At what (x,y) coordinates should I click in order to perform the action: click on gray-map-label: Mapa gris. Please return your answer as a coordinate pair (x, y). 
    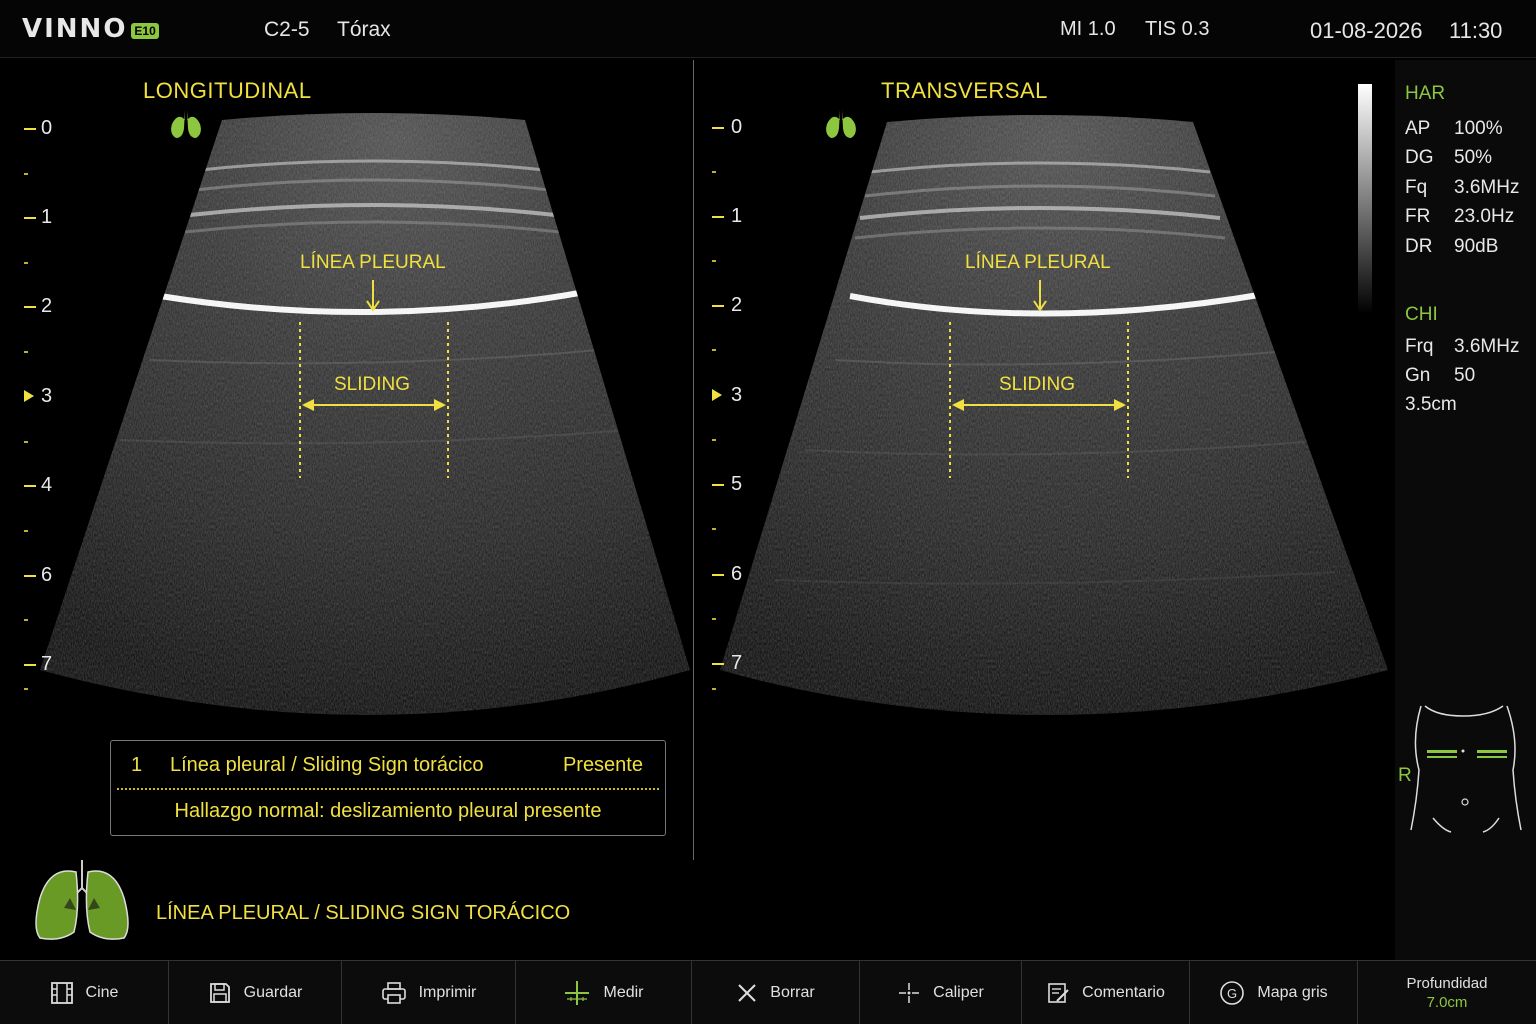
    Looking at the image, I should click on (1292, 992).